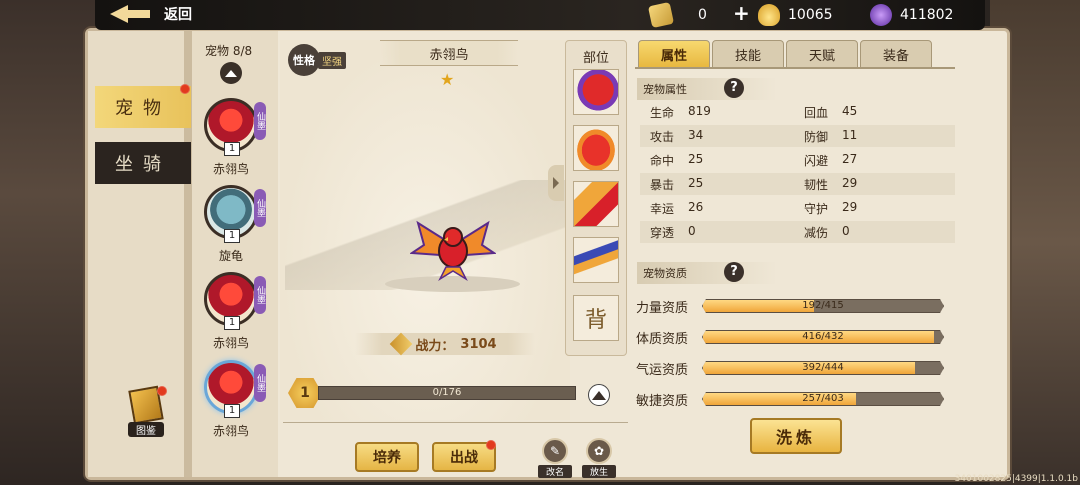 The image size is (1080, 485). Describe the element at coordinates (449, 53) in the screenshot. I see `pet-title: 赤翎鸟` at that location.